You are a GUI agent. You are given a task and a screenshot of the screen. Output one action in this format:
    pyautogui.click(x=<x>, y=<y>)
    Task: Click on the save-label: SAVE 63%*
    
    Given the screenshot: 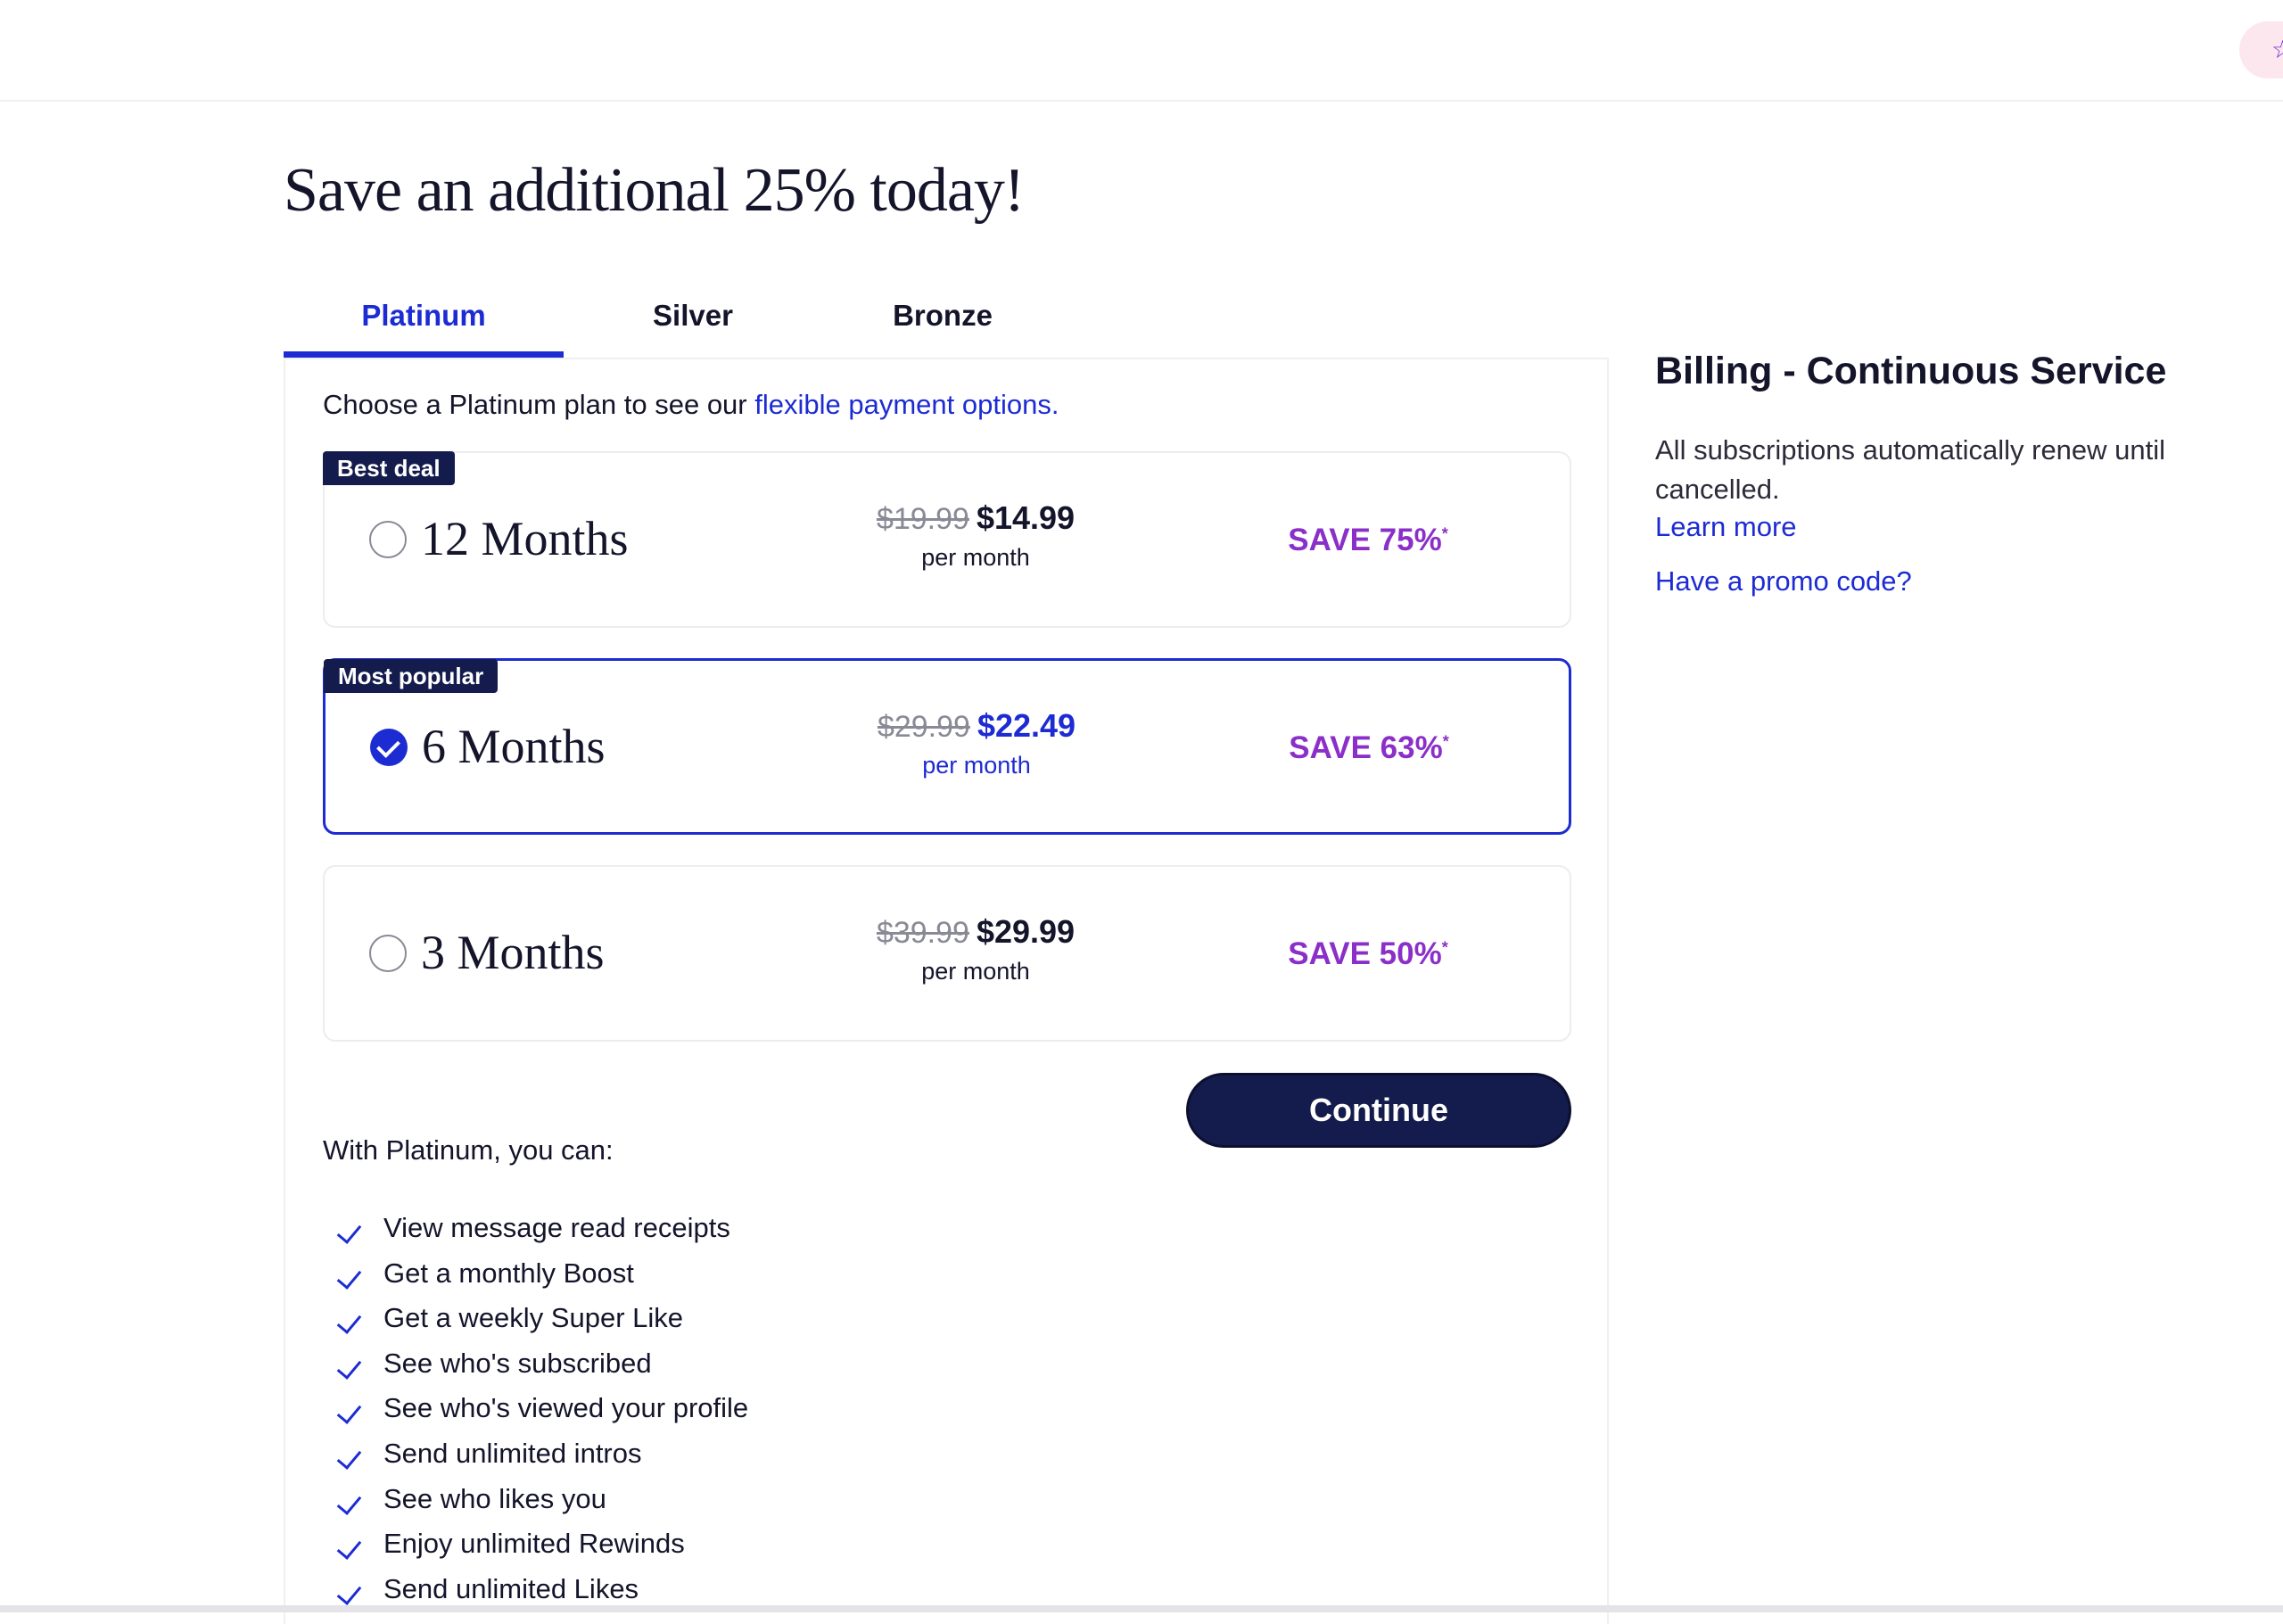 What is the action you would take?
    pyautogui.click(x=1369, y=748)
    